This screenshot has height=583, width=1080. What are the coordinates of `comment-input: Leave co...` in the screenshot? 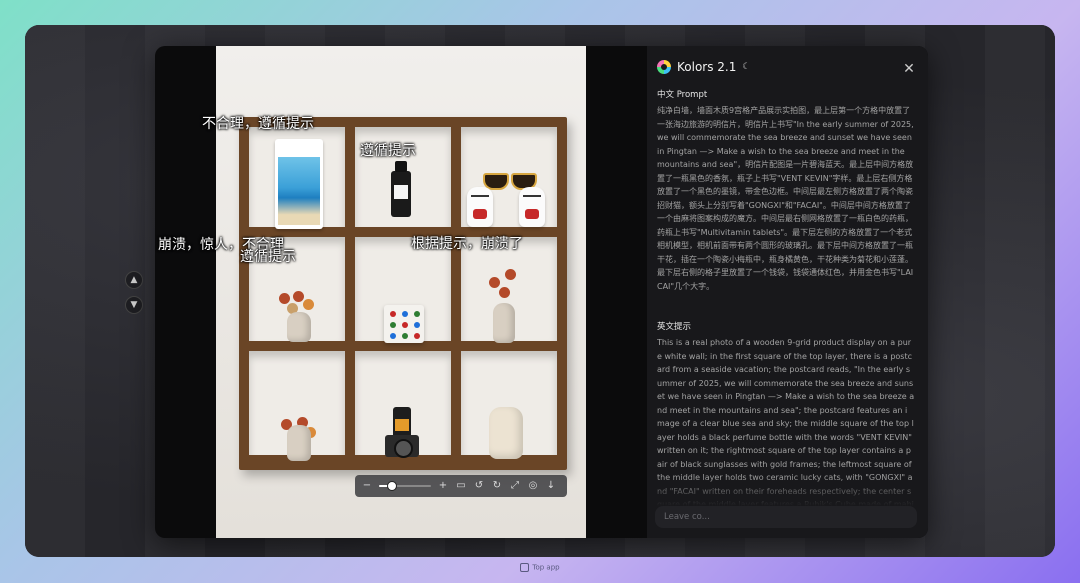 It's located at (786, 517).